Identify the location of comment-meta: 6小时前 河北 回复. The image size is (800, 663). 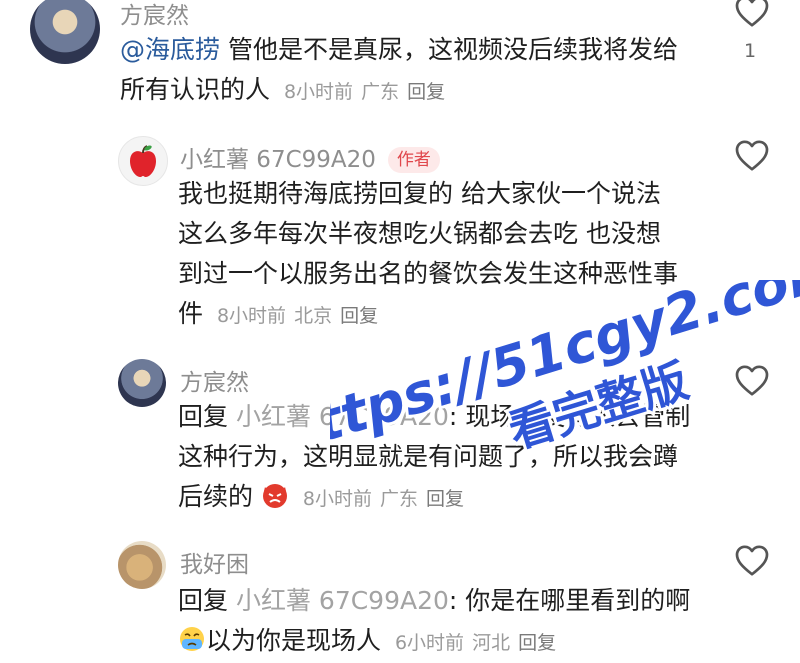
(479, 643).